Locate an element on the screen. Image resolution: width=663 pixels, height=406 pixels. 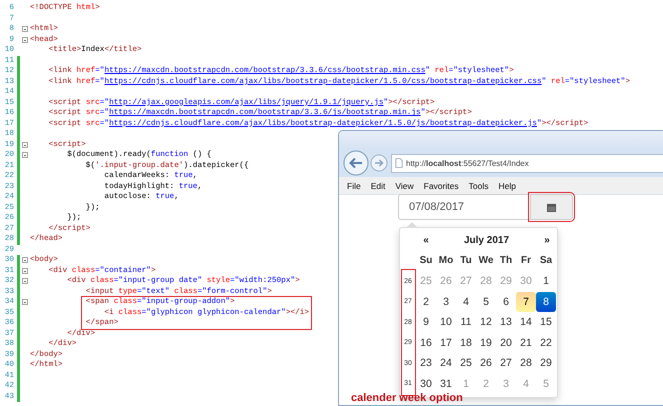
weekday-label: We is located at coordinates (486, 261).